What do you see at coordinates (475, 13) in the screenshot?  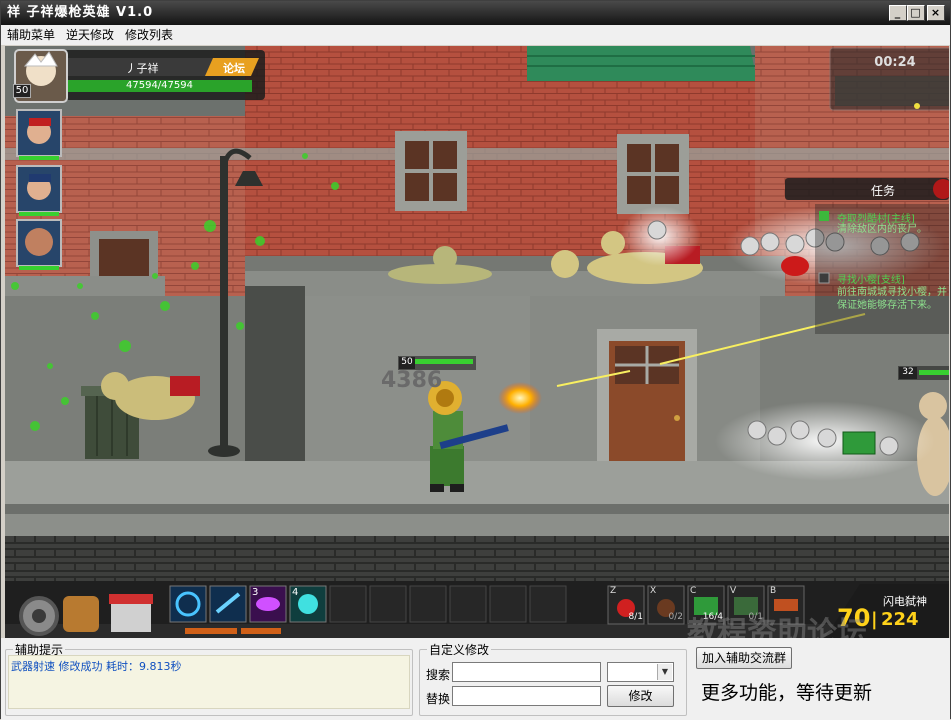 I see `title-bar: 祥 子祥爆枪英雄 V1.0 _ □ ×` at bounding box center [475, 13].